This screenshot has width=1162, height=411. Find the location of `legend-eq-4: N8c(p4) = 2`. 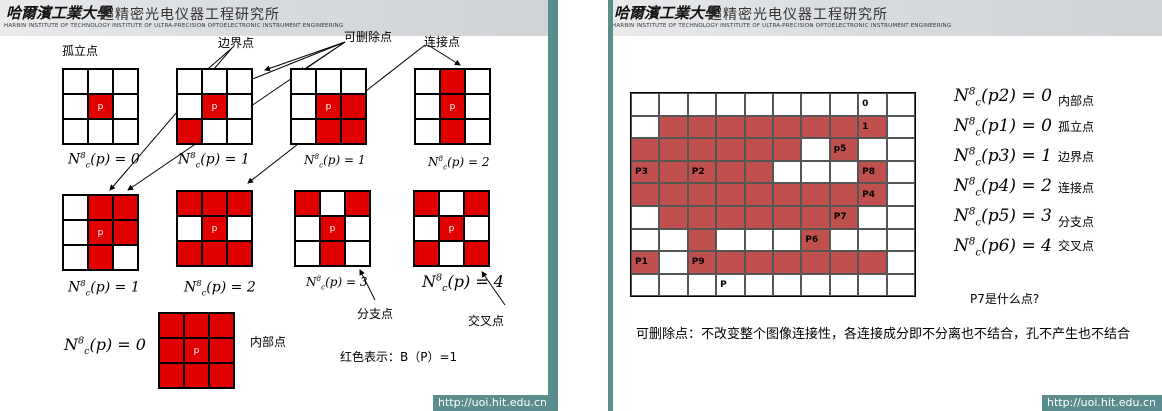

legend-eq-4: N8c(p4) = 2 is located at coordinates (1003, 187).